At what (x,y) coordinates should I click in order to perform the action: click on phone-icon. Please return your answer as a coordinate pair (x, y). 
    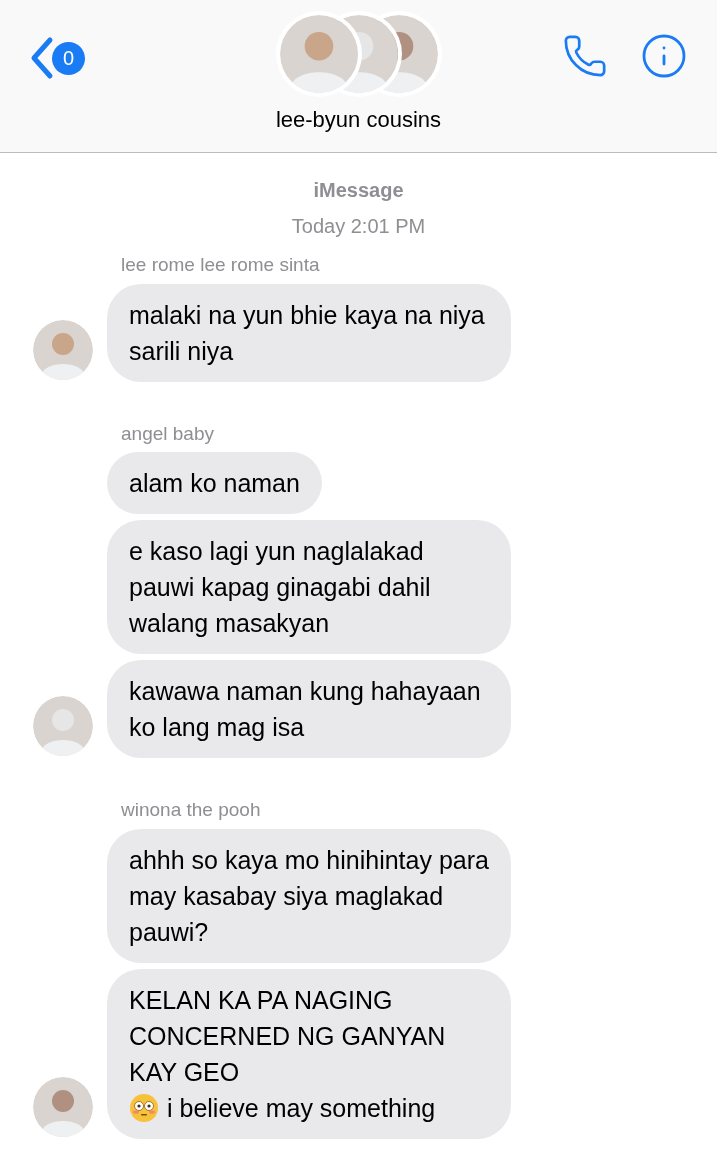
    Looking at the image, I should click on (585, 56).